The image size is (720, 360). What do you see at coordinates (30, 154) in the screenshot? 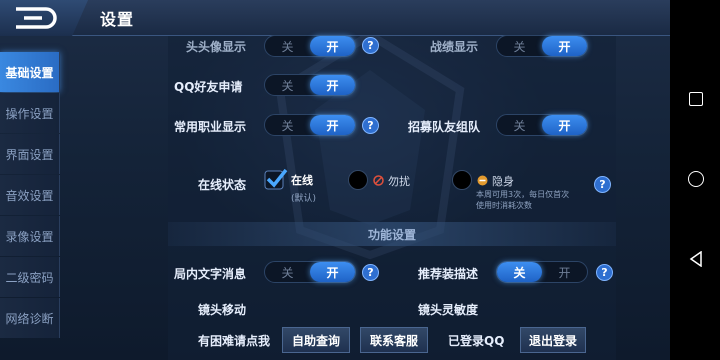
I see `sidebar-item-interface: 界面设置` at bounding box center [30, 154].